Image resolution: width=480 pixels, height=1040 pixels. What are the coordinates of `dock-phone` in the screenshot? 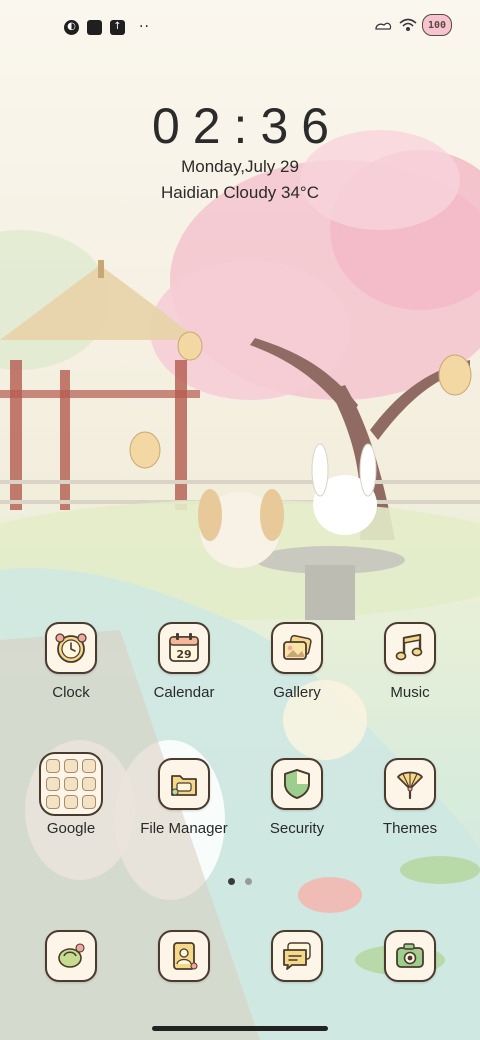 It's located at (71, 956).